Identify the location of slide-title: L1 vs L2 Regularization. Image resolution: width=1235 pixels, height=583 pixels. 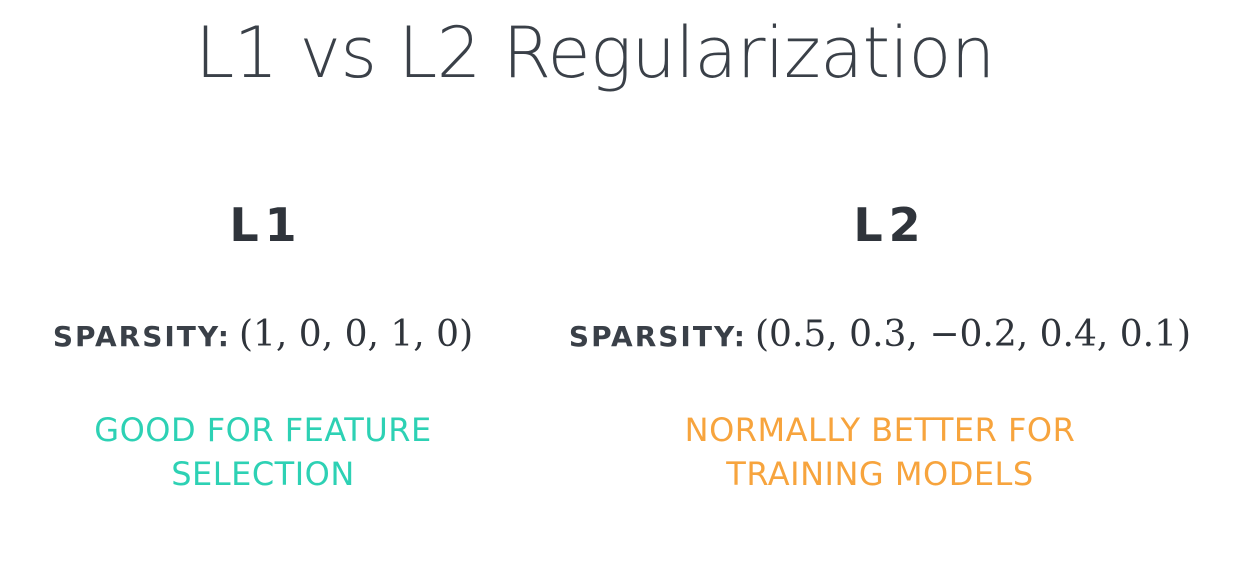
(595, 53).